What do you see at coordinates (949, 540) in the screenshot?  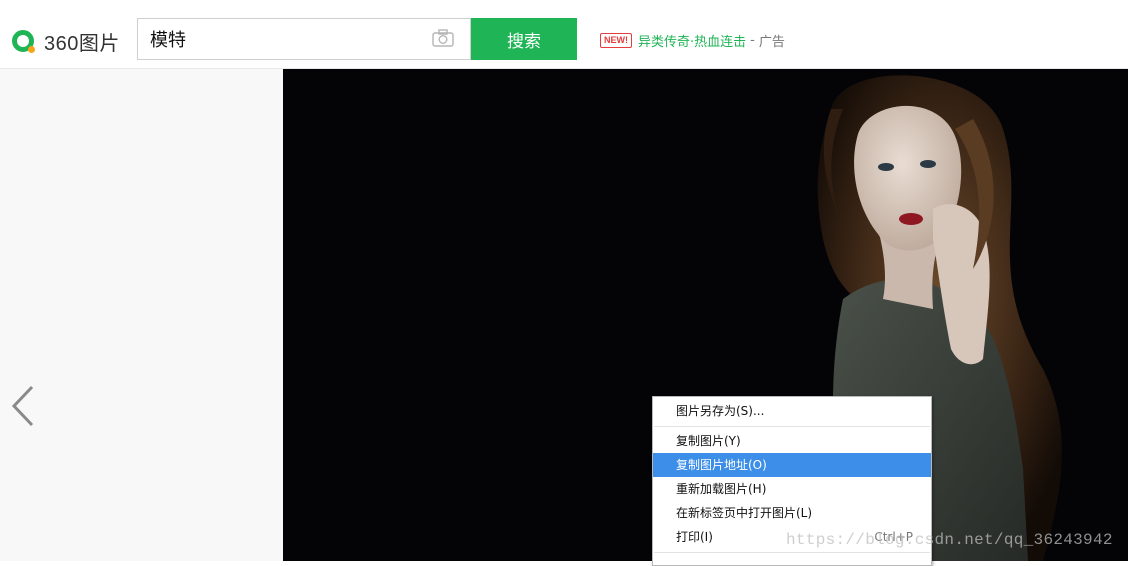 I see `watermark: https://blog.csdn.net/qq_36243942` at bounding box center [949, 540].